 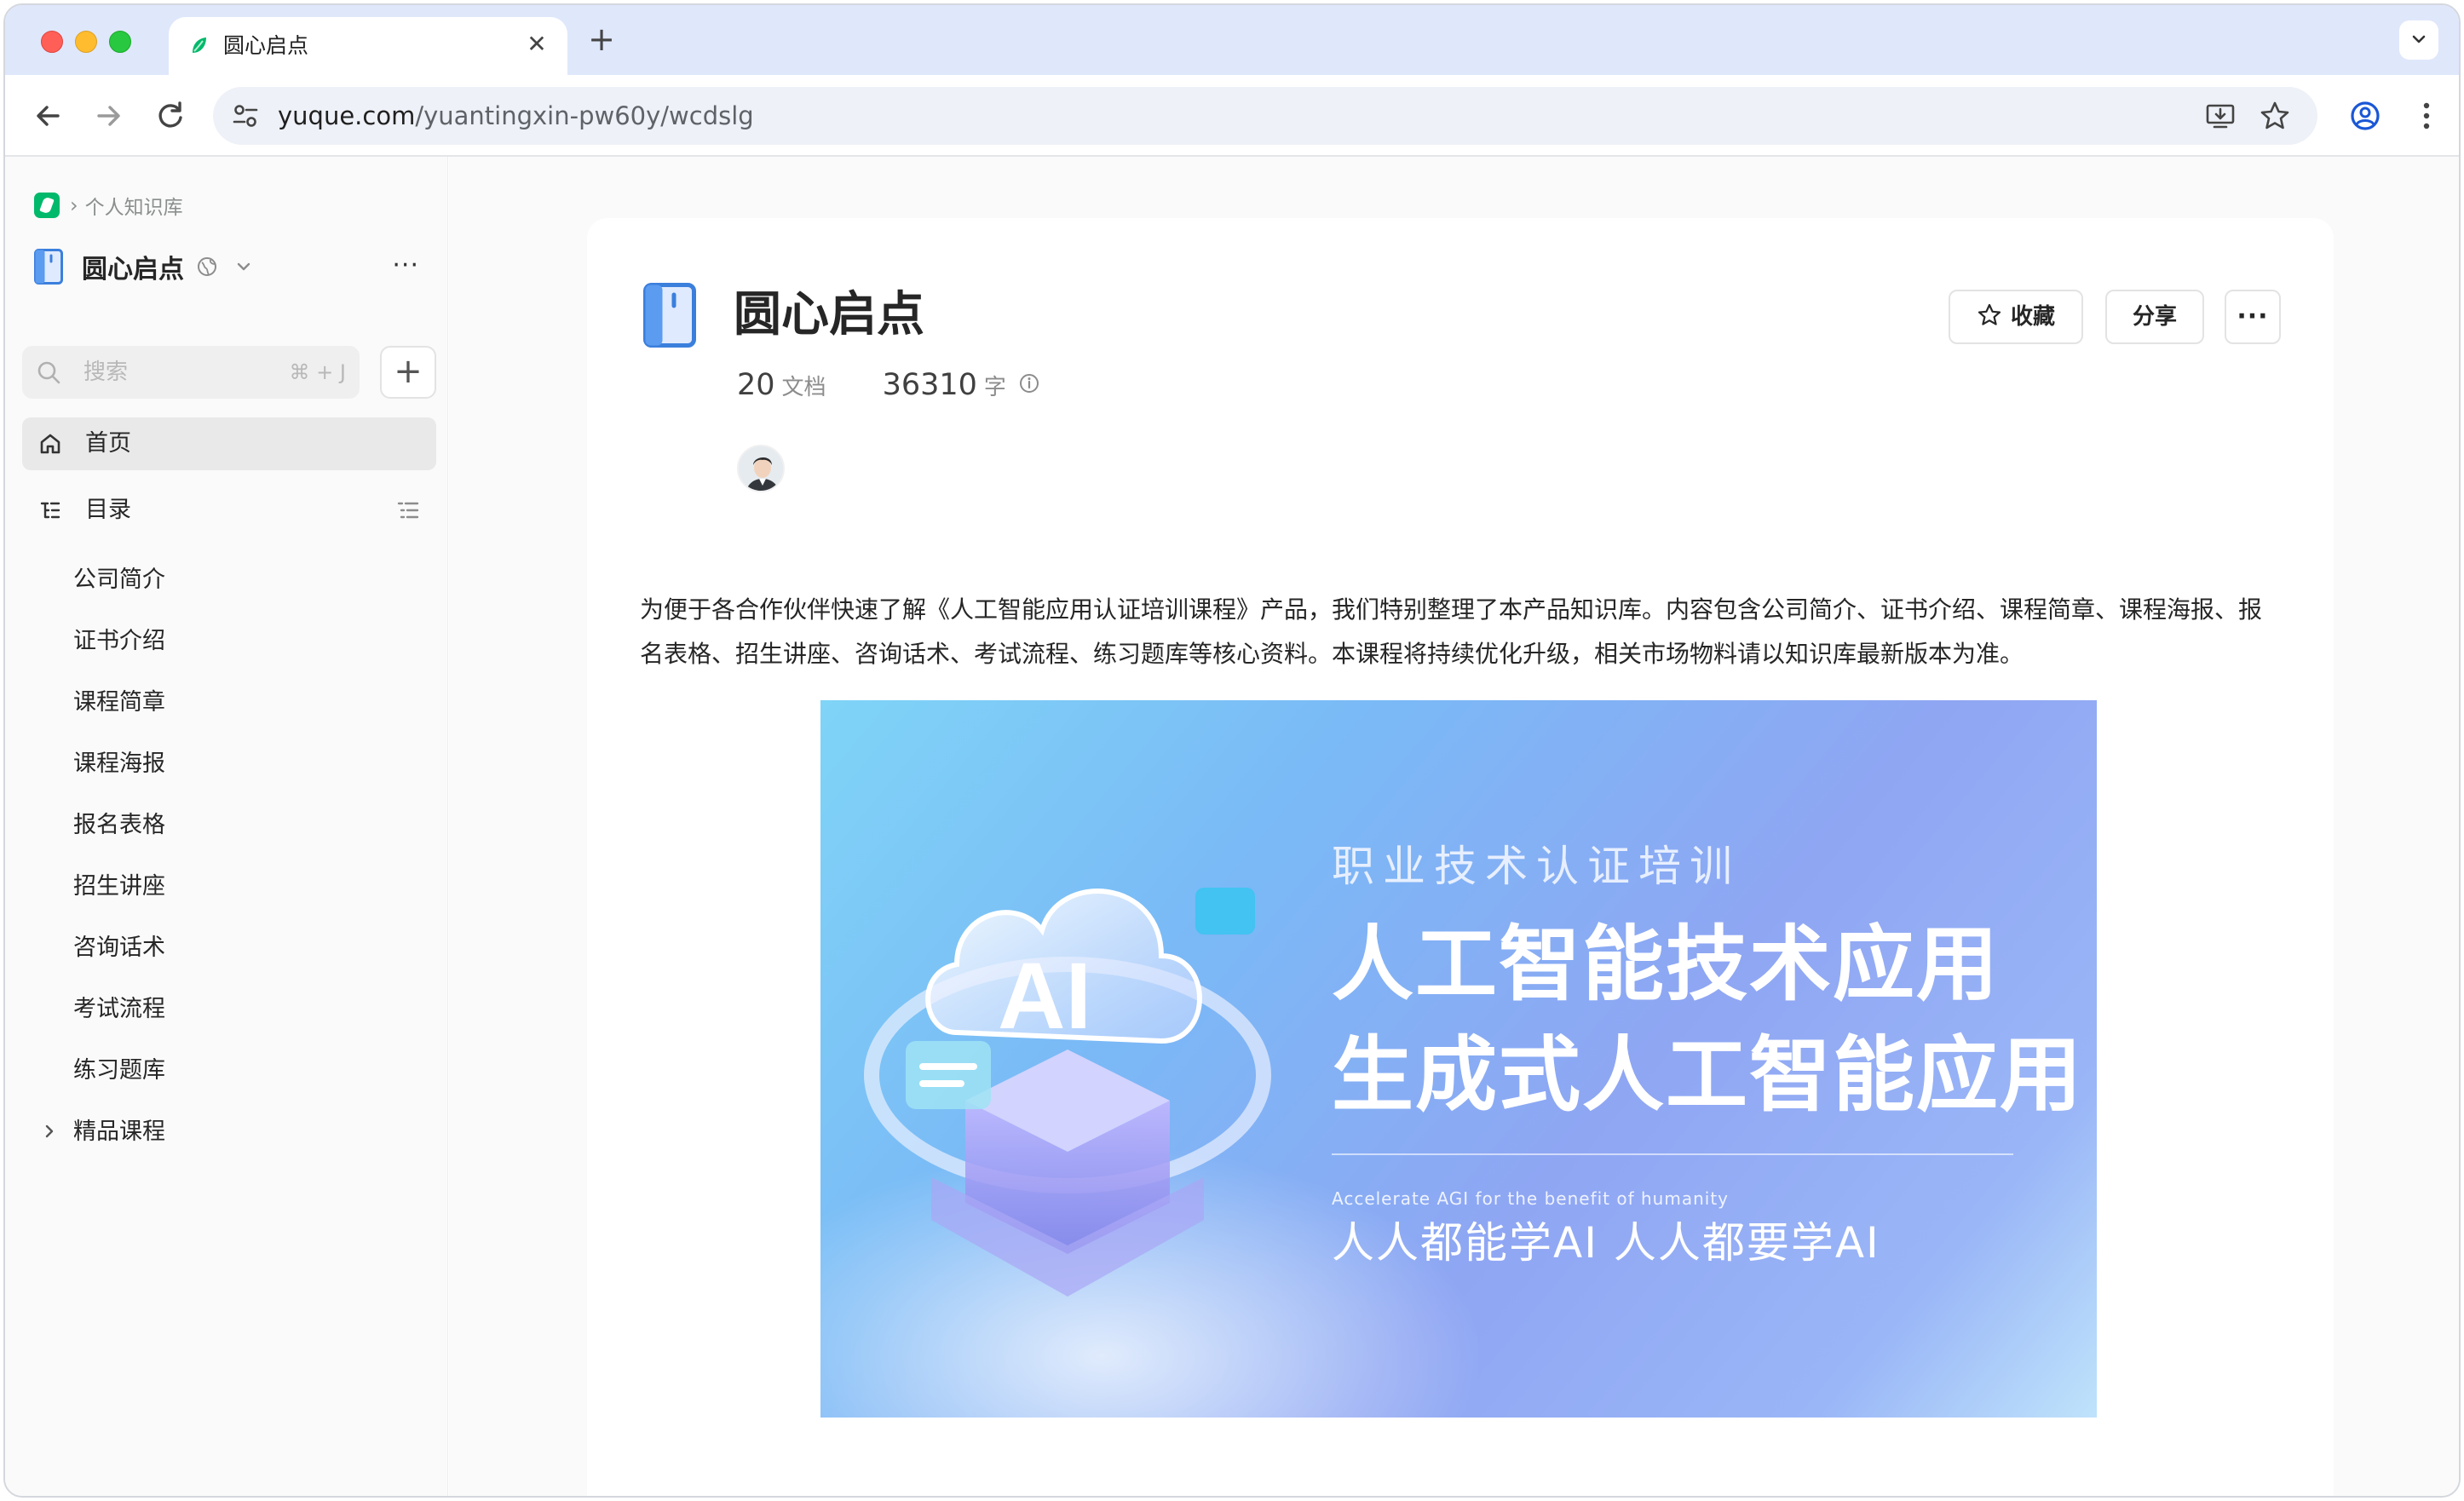 What do you see at coordinates (1606, 1243) in the screenshot?
I see `banner-slogan: 人人都能学AI 人人都要学AI` at bounding box center [1606, 1243].